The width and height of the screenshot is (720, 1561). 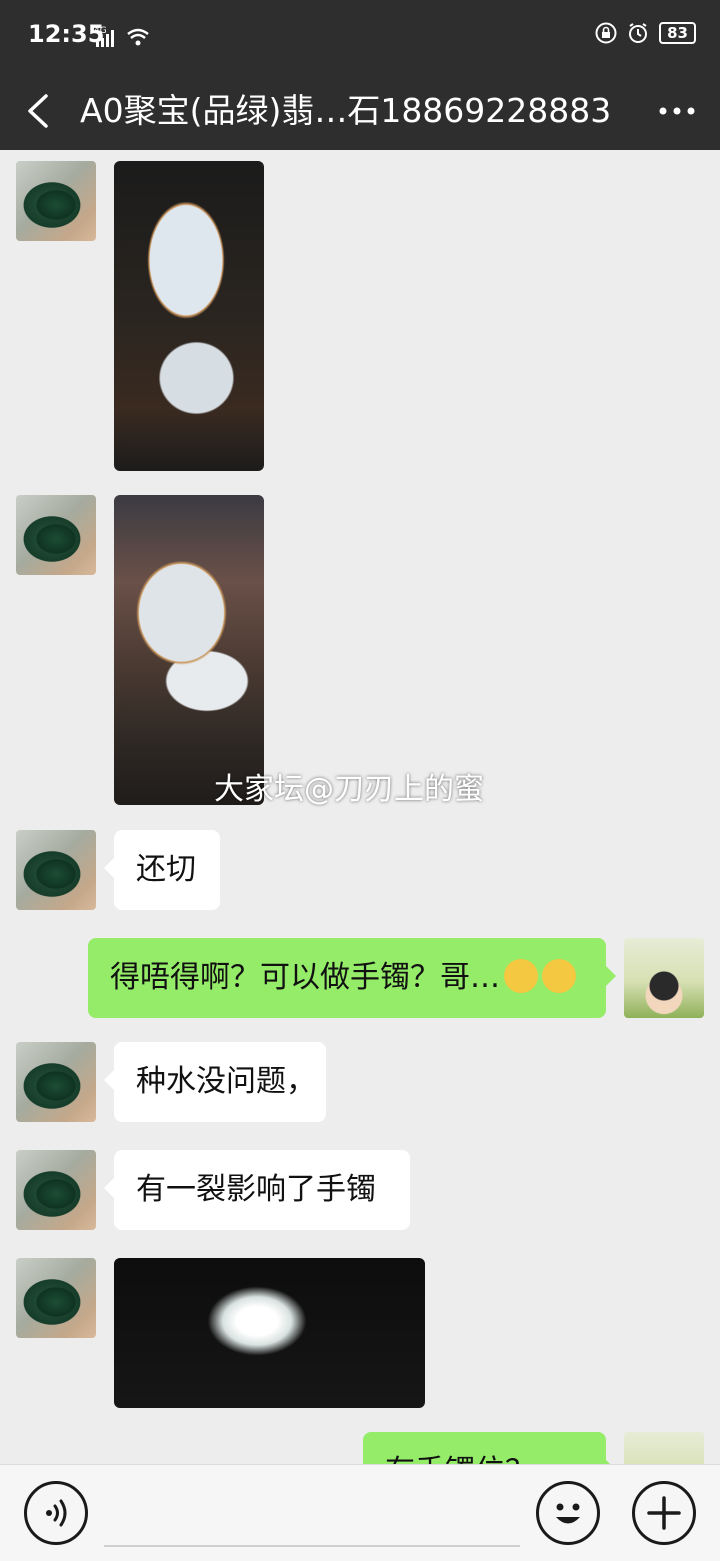 What do you see at coordinates (42, 111) in the screenshot?
I see `back-arrow-icon` at bounding box center [42, 111].